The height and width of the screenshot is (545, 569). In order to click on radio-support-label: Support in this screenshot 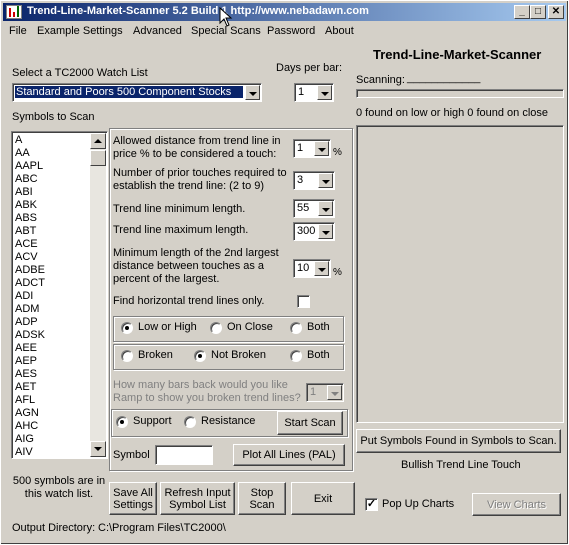, I will do `click(152, 421)`.